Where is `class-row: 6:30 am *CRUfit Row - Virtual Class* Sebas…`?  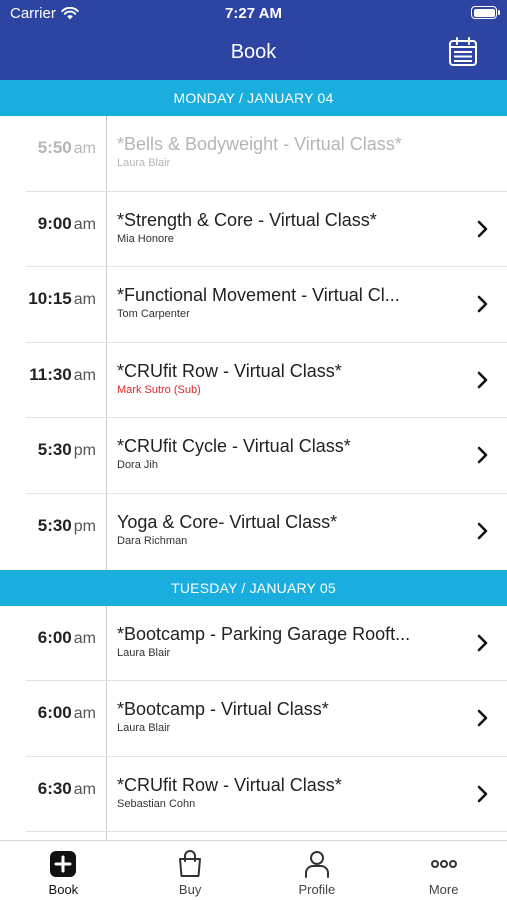 class-row: 6:30 am *CRUfit Row - Virtual Class* Sebas… is located at coordinates (266, 795).